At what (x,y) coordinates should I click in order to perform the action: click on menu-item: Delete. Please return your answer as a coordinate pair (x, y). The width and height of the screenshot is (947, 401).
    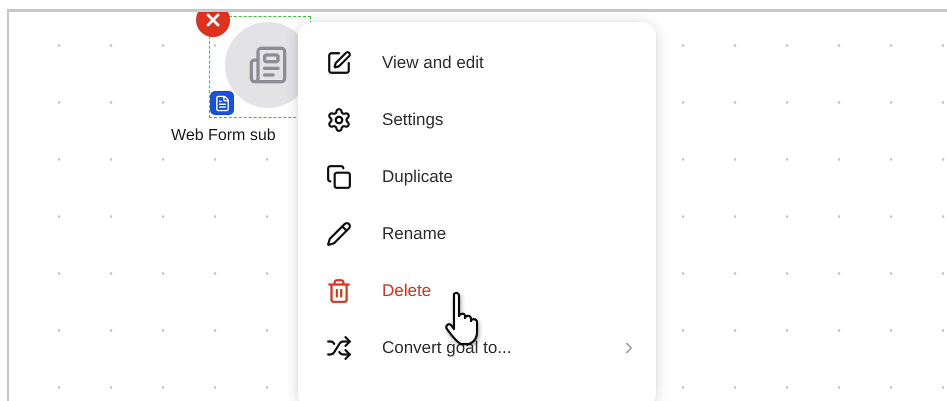
    Looking at the image, I should click on (477, 290).